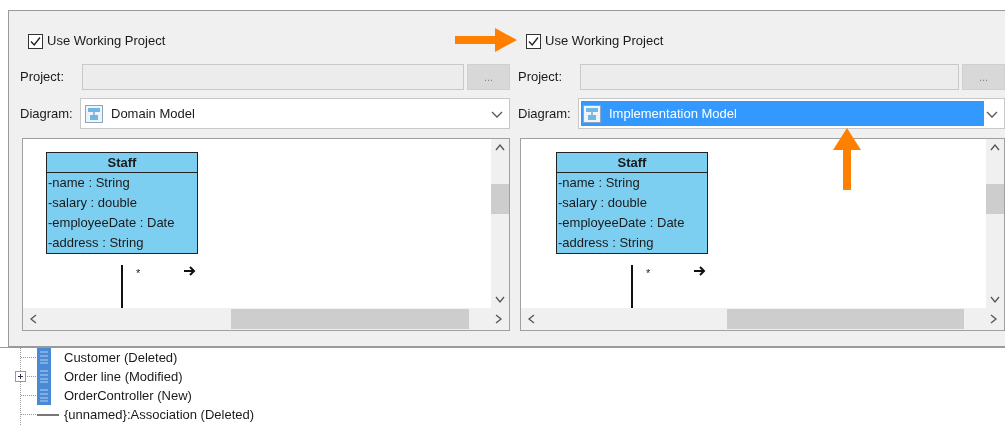 The image size is (1005, 428). I want to click on diagram-dropdown: Domain Model, so click(295, 113).